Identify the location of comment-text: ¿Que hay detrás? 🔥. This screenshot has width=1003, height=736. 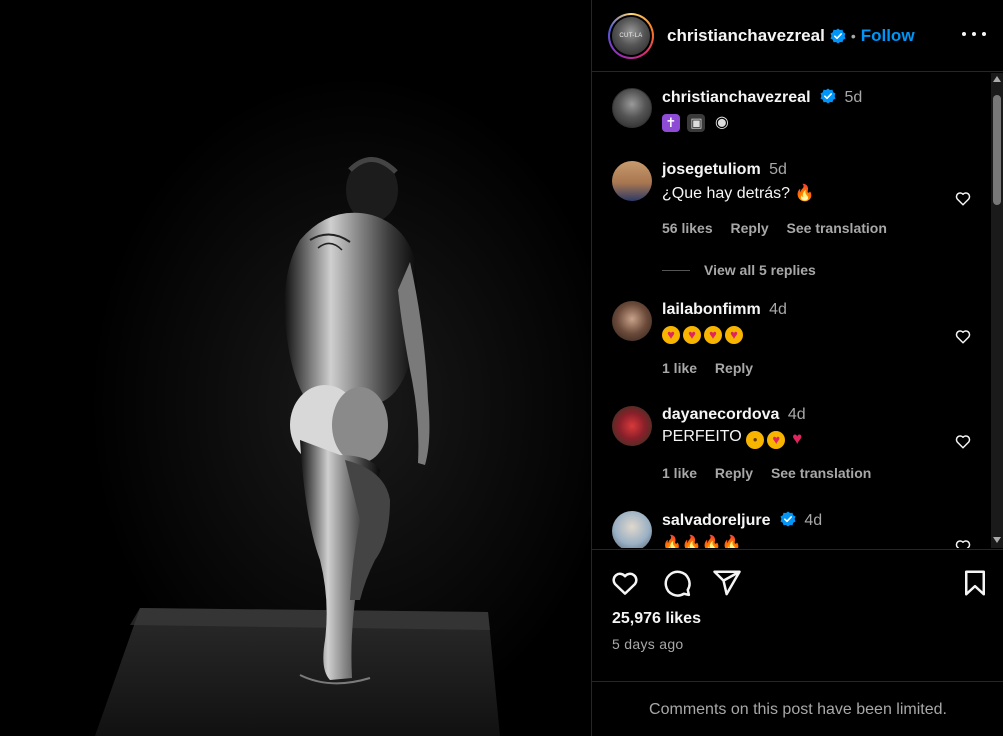
(807, 193).